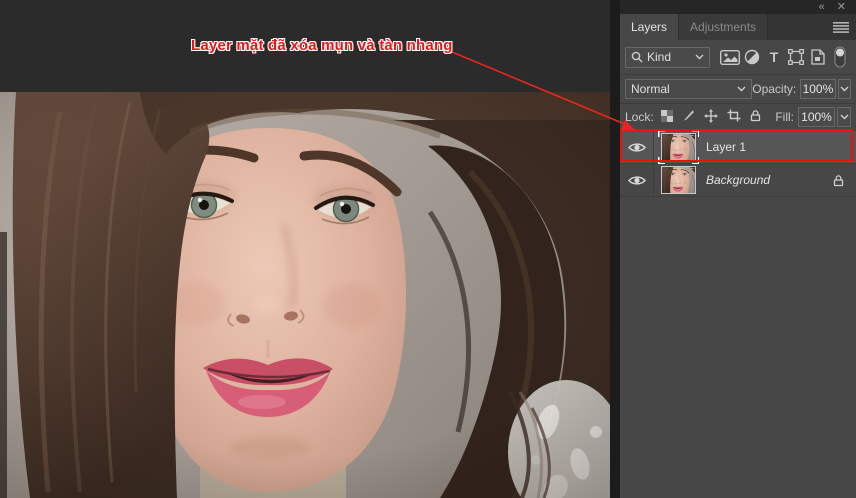 The image size is (856, 498). I want to click on lock-position-button, so click(710, 117).